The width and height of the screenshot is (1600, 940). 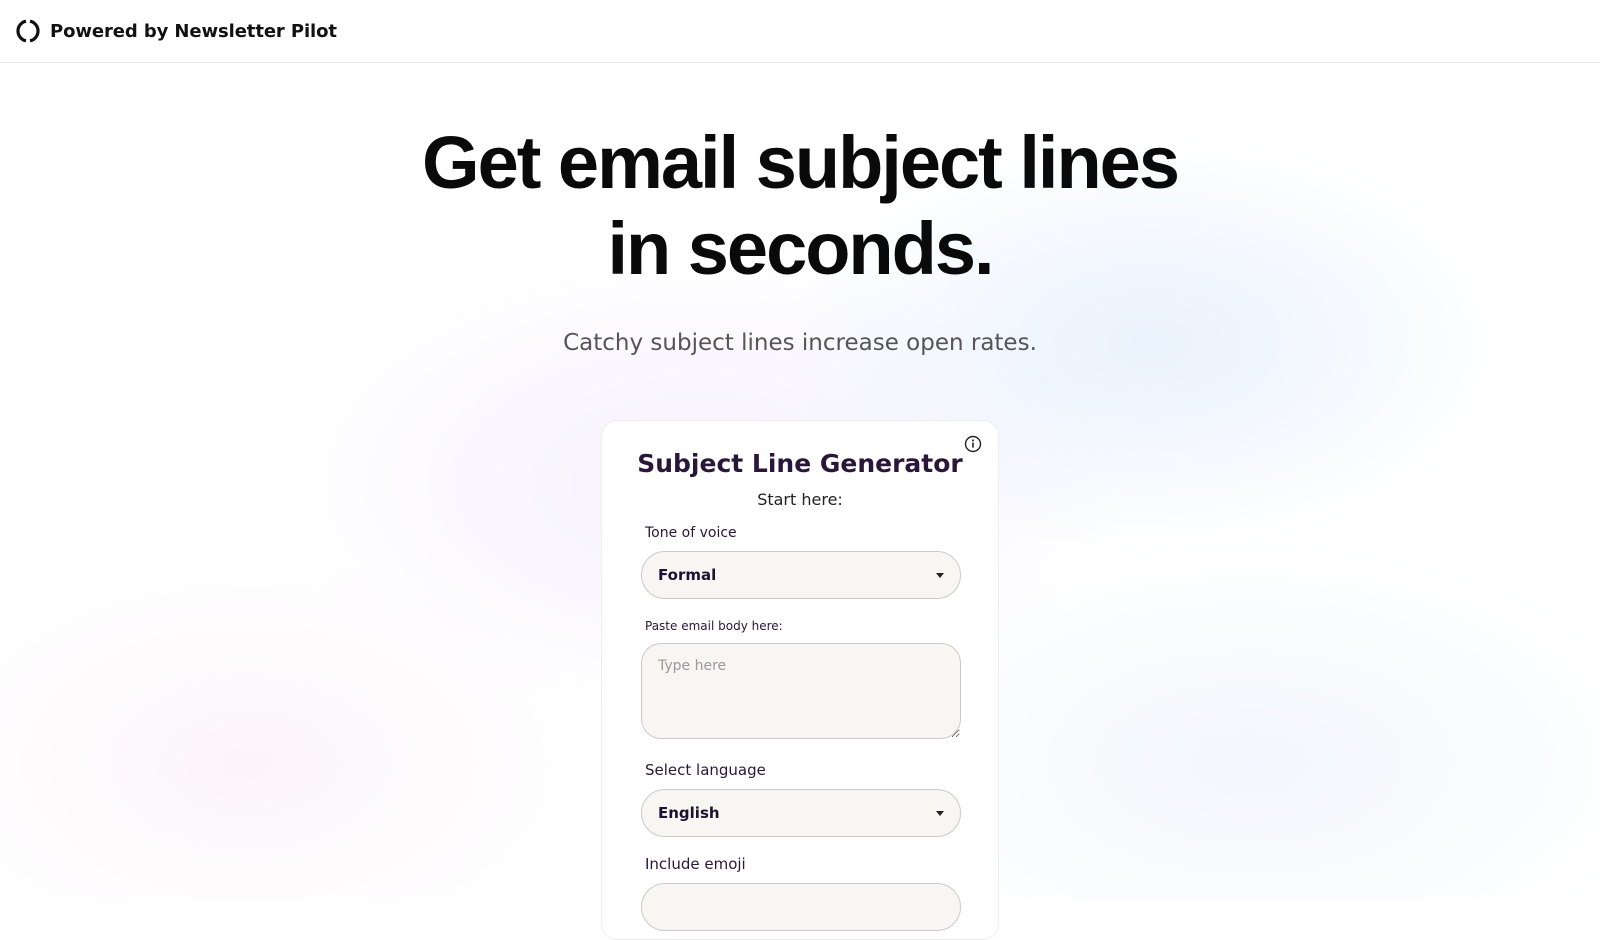 I want to click on brand-text: Powered by Newsletter Pilot, so click(x=193, y=31).